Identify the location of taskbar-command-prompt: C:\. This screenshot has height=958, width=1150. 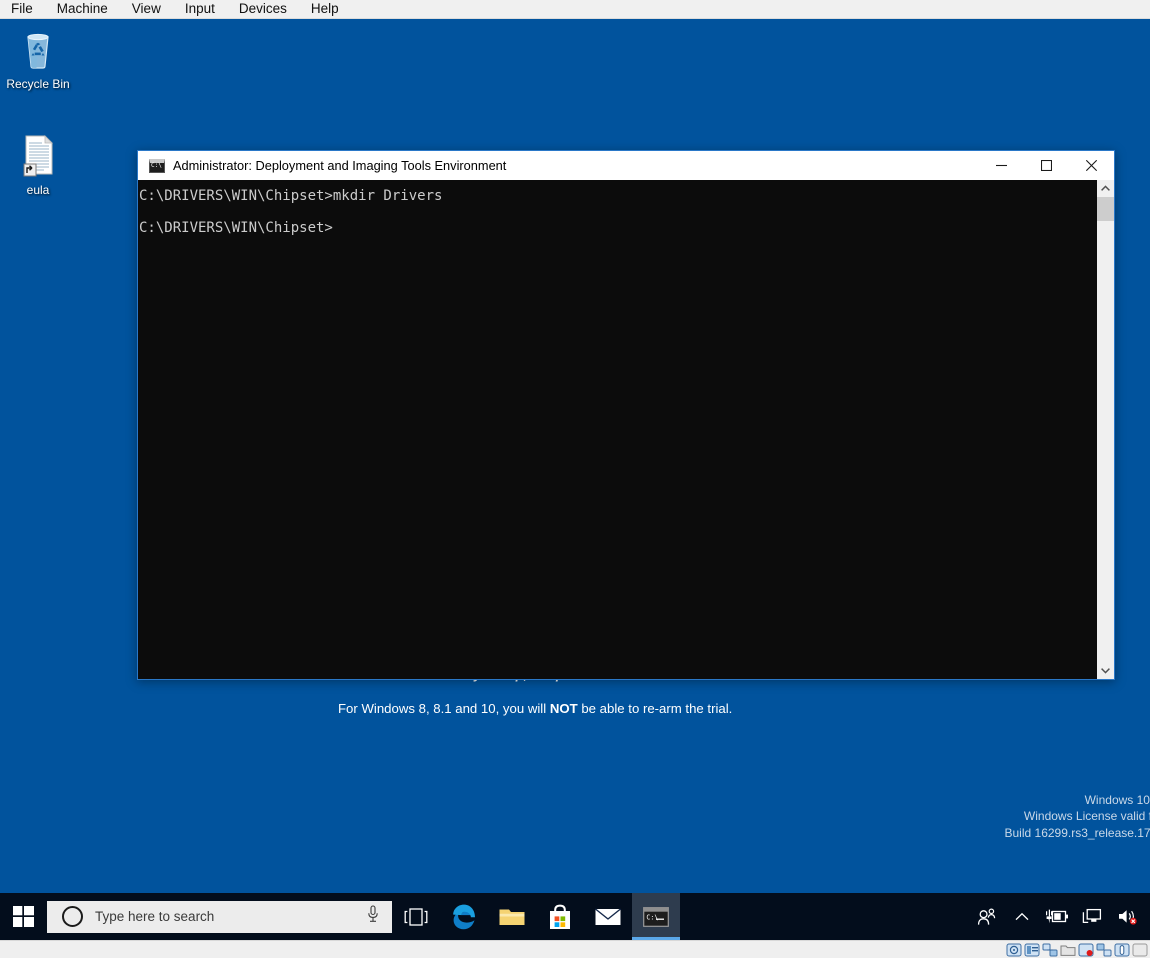
(656, 916).